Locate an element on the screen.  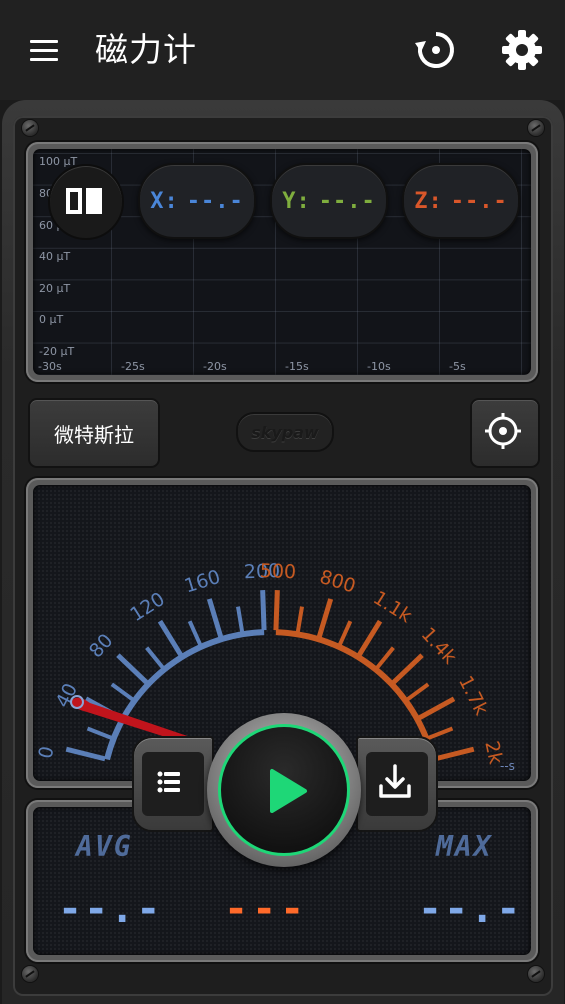
calibrate-button is located at coordinates (505, 433).